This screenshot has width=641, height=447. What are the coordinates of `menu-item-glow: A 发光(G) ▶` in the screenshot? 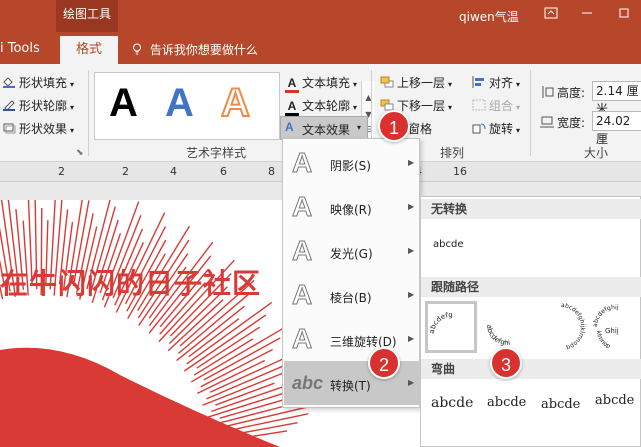 It's located at (352, 251).